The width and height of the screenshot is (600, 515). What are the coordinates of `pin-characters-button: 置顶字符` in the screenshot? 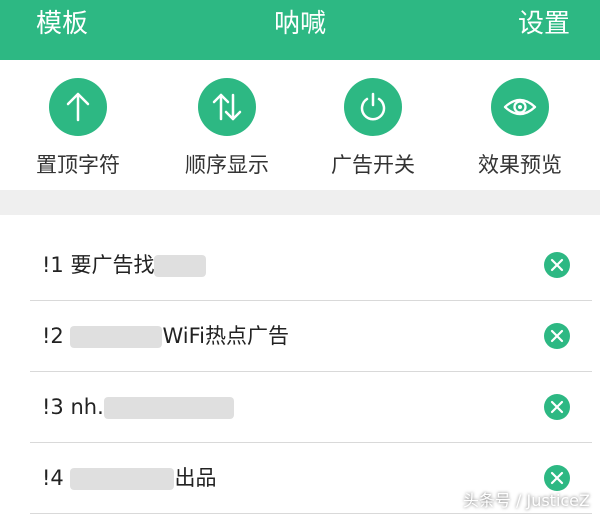 It's located at (78, 128).